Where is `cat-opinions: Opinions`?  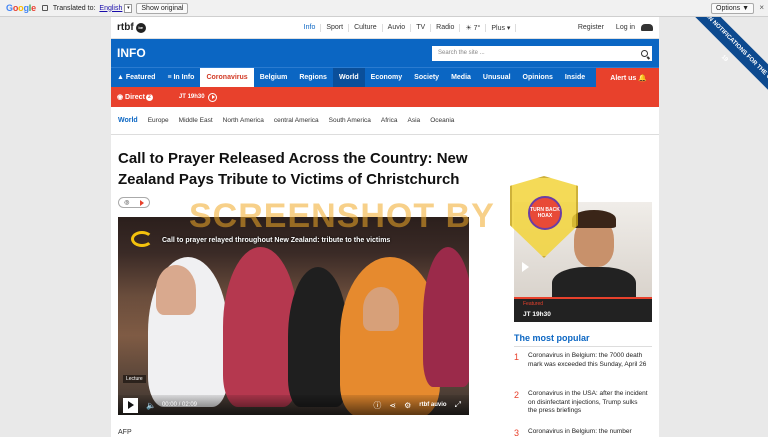
cat-opinions: Opinions is located at coordinates (538, 77).